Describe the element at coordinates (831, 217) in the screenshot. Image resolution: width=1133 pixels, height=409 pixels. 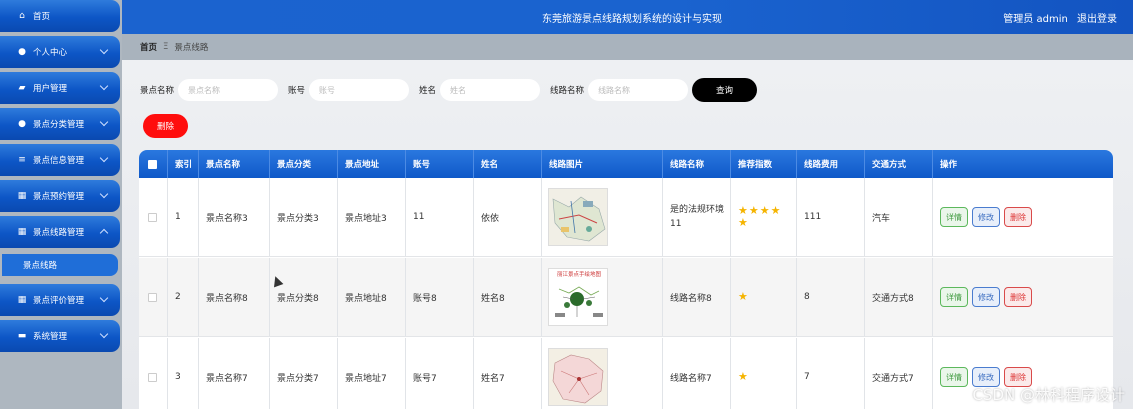
I see `cell-fee: 111` at that location.